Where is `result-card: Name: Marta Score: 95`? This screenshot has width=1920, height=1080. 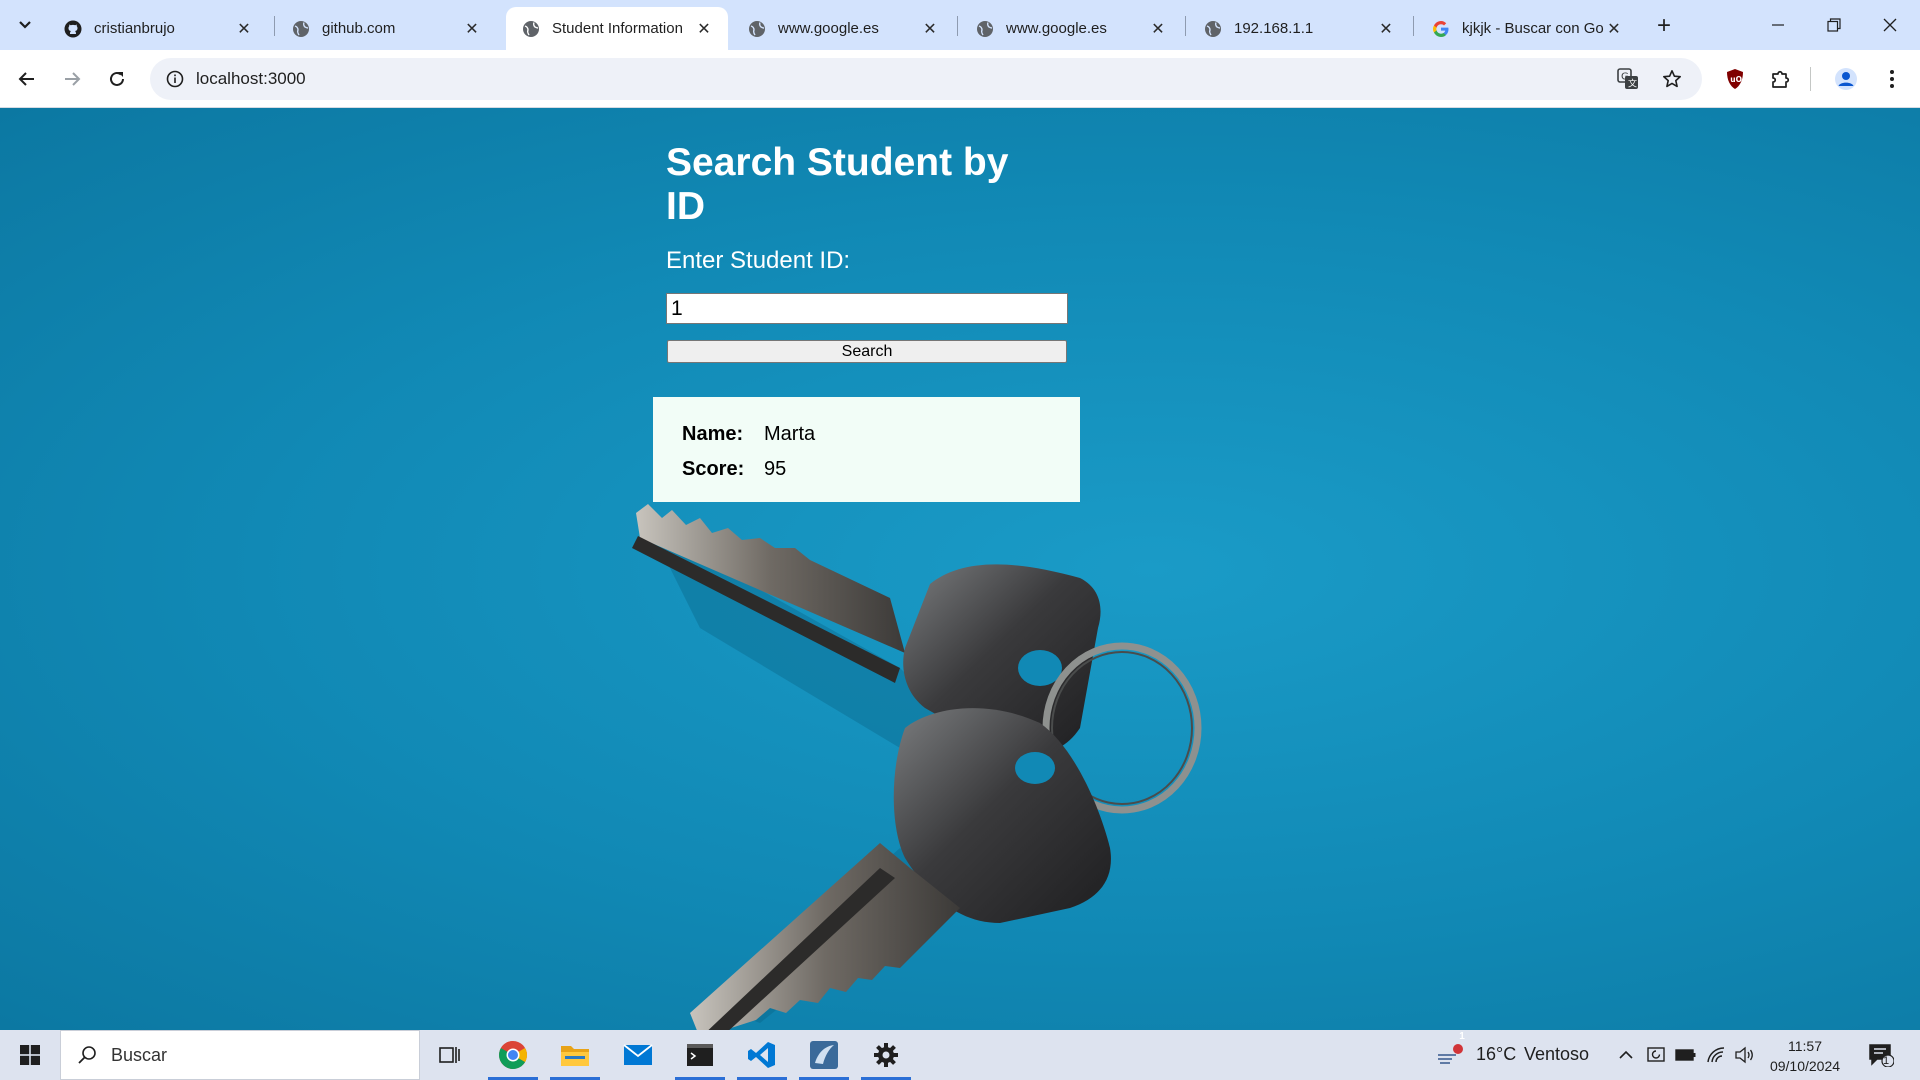 result-card: Name: Marta Score: 95 is located at coordinates (866, 449).